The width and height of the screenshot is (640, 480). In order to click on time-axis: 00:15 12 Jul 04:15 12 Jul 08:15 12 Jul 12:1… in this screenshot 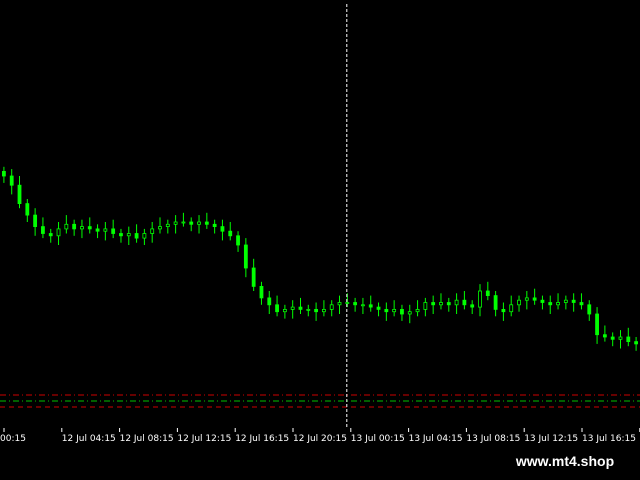, I will do `click(320, 436)`.